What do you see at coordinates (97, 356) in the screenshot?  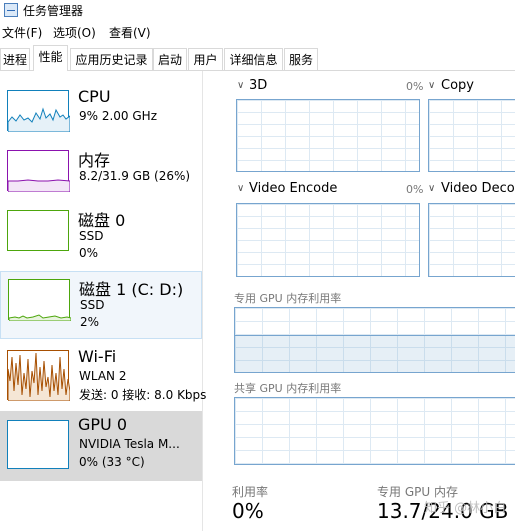 I see `wifi-label: Wi-Fi` at bounding box center [97, 356].